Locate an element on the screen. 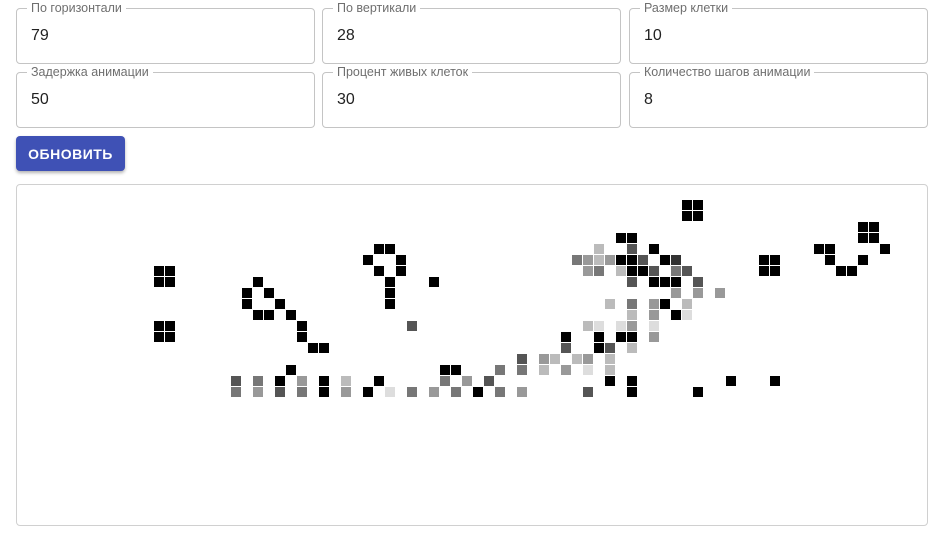 This screenshot has width=937, height=534. refresh-button: ОБНОВИТЬ is located at coordinates (70, 153).